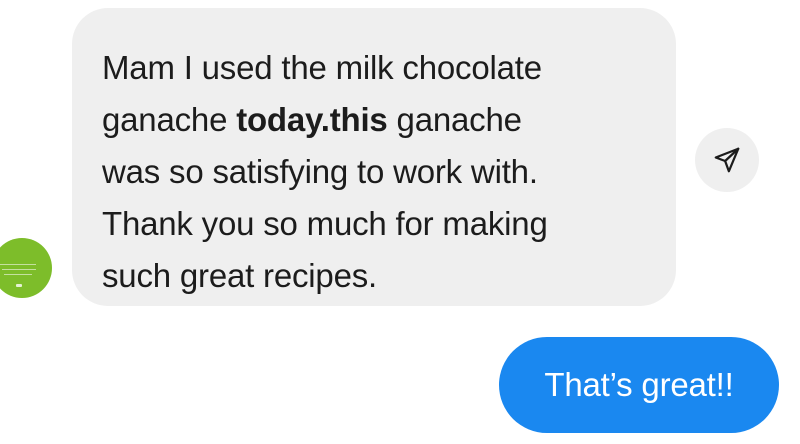 The height and width of the screenshot is (444, 800). I want to click on share-button, so click(727, 160).